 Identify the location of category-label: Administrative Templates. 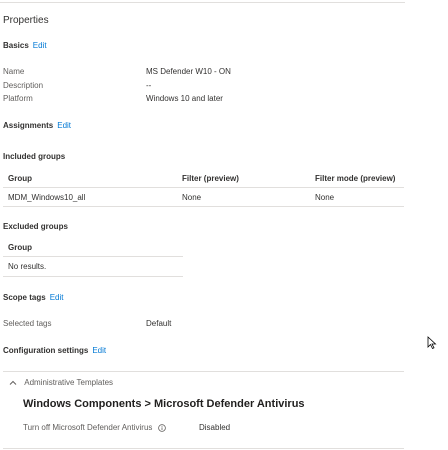
(69, 382).